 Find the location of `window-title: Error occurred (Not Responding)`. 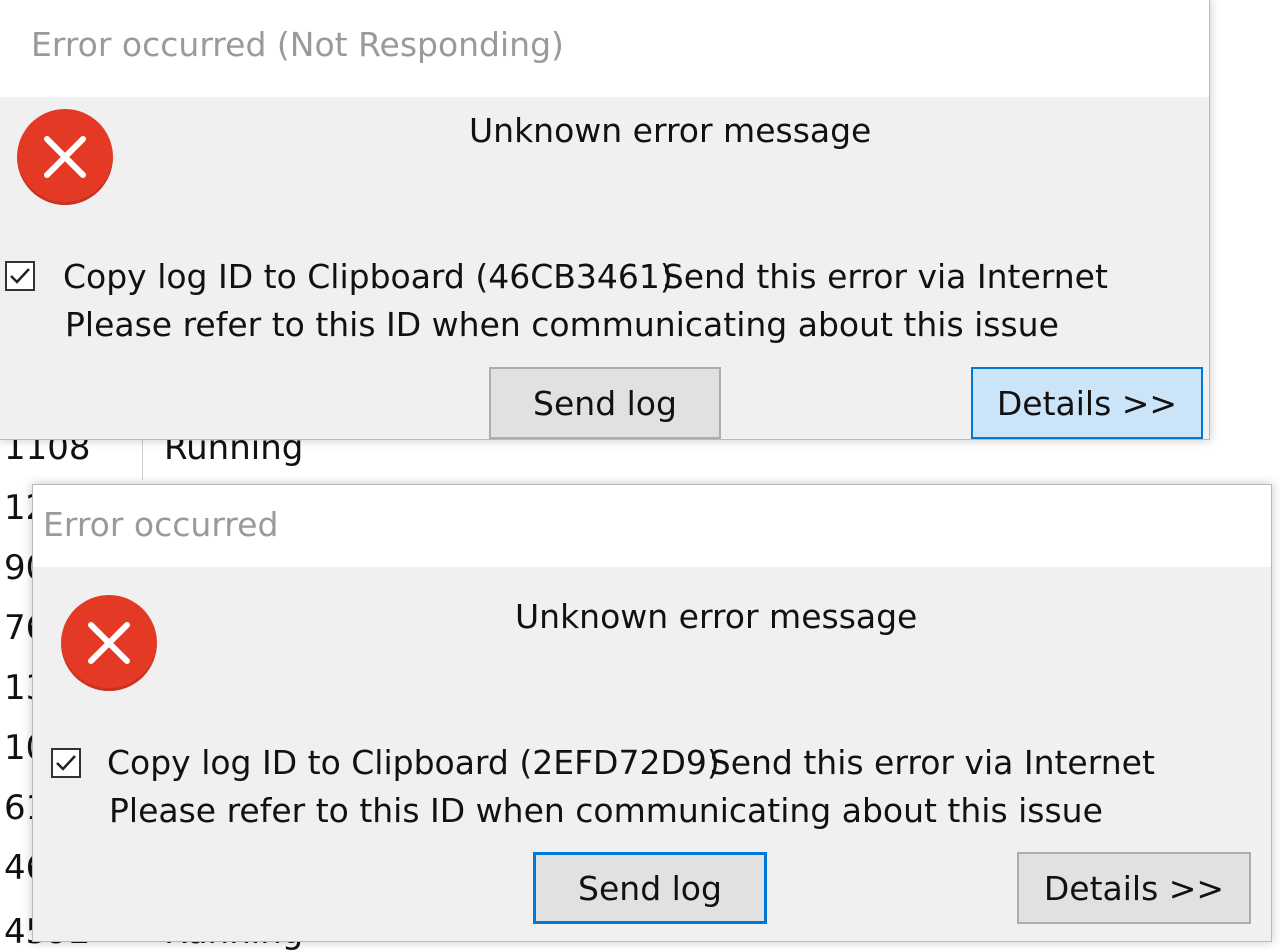

window-title: Error occurred (Not Responding) is located at coordinates (297, 44).